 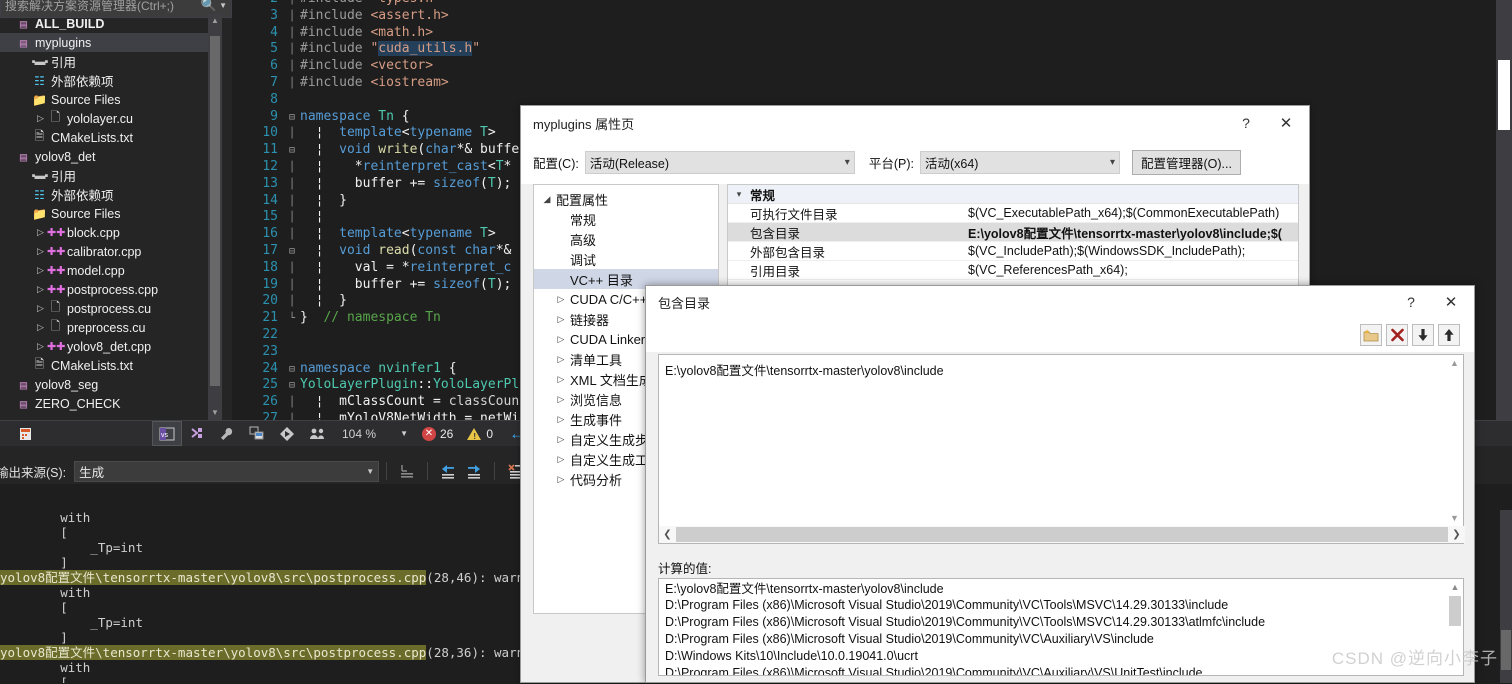 What do you see at coordinates (915, 123) in the screenshot?
I see `property-pages-titlebar: myplugins 属性页 ? ✕` at bounding box center [915, 123].